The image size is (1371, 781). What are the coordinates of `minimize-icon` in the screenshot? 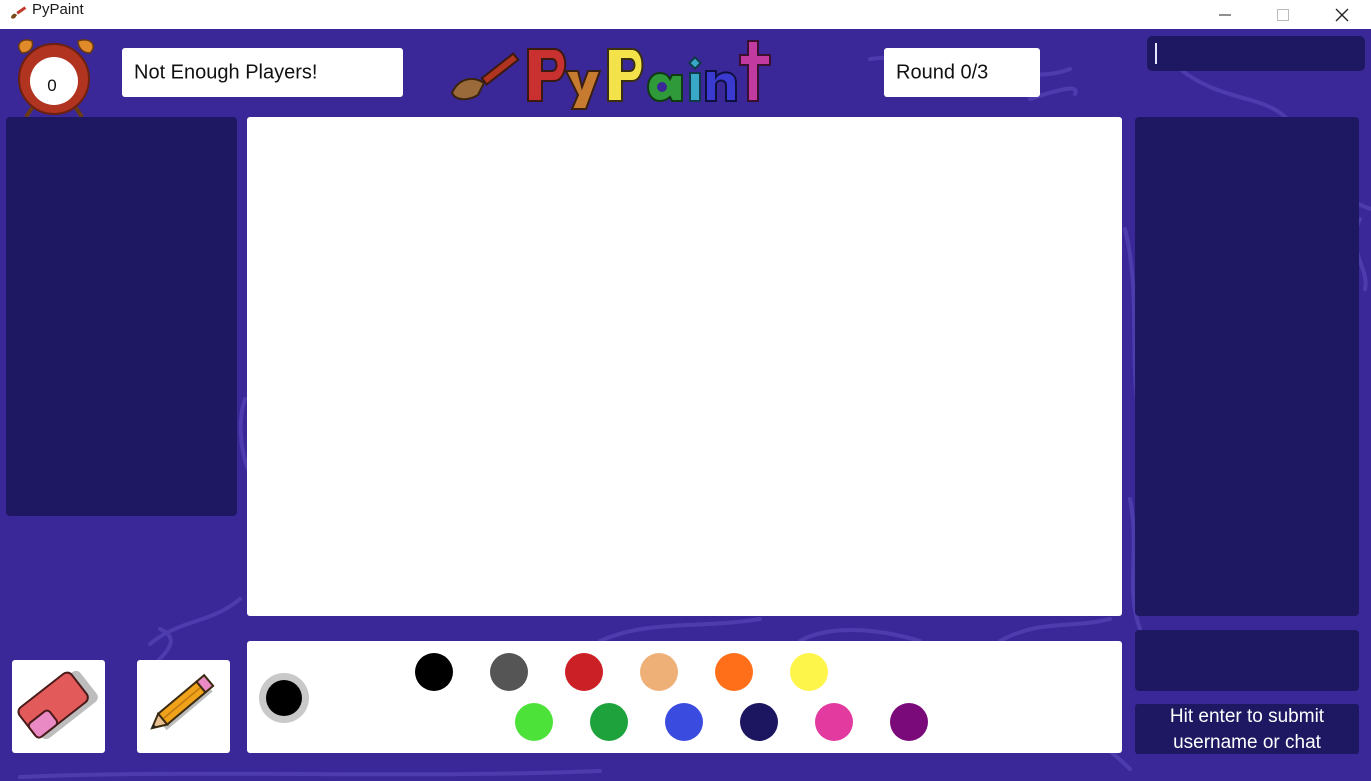 It's located at (1225, 14).